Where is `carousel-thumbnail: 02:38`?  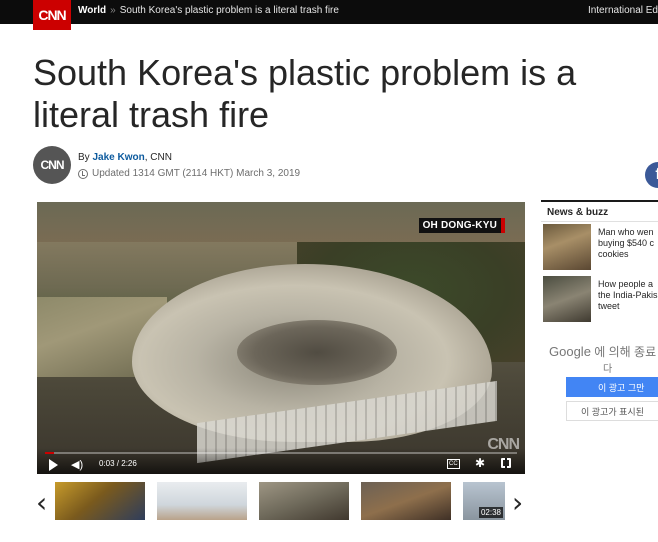 carousel-thumbnail: 02:38 is located at coordinates (484, 501).